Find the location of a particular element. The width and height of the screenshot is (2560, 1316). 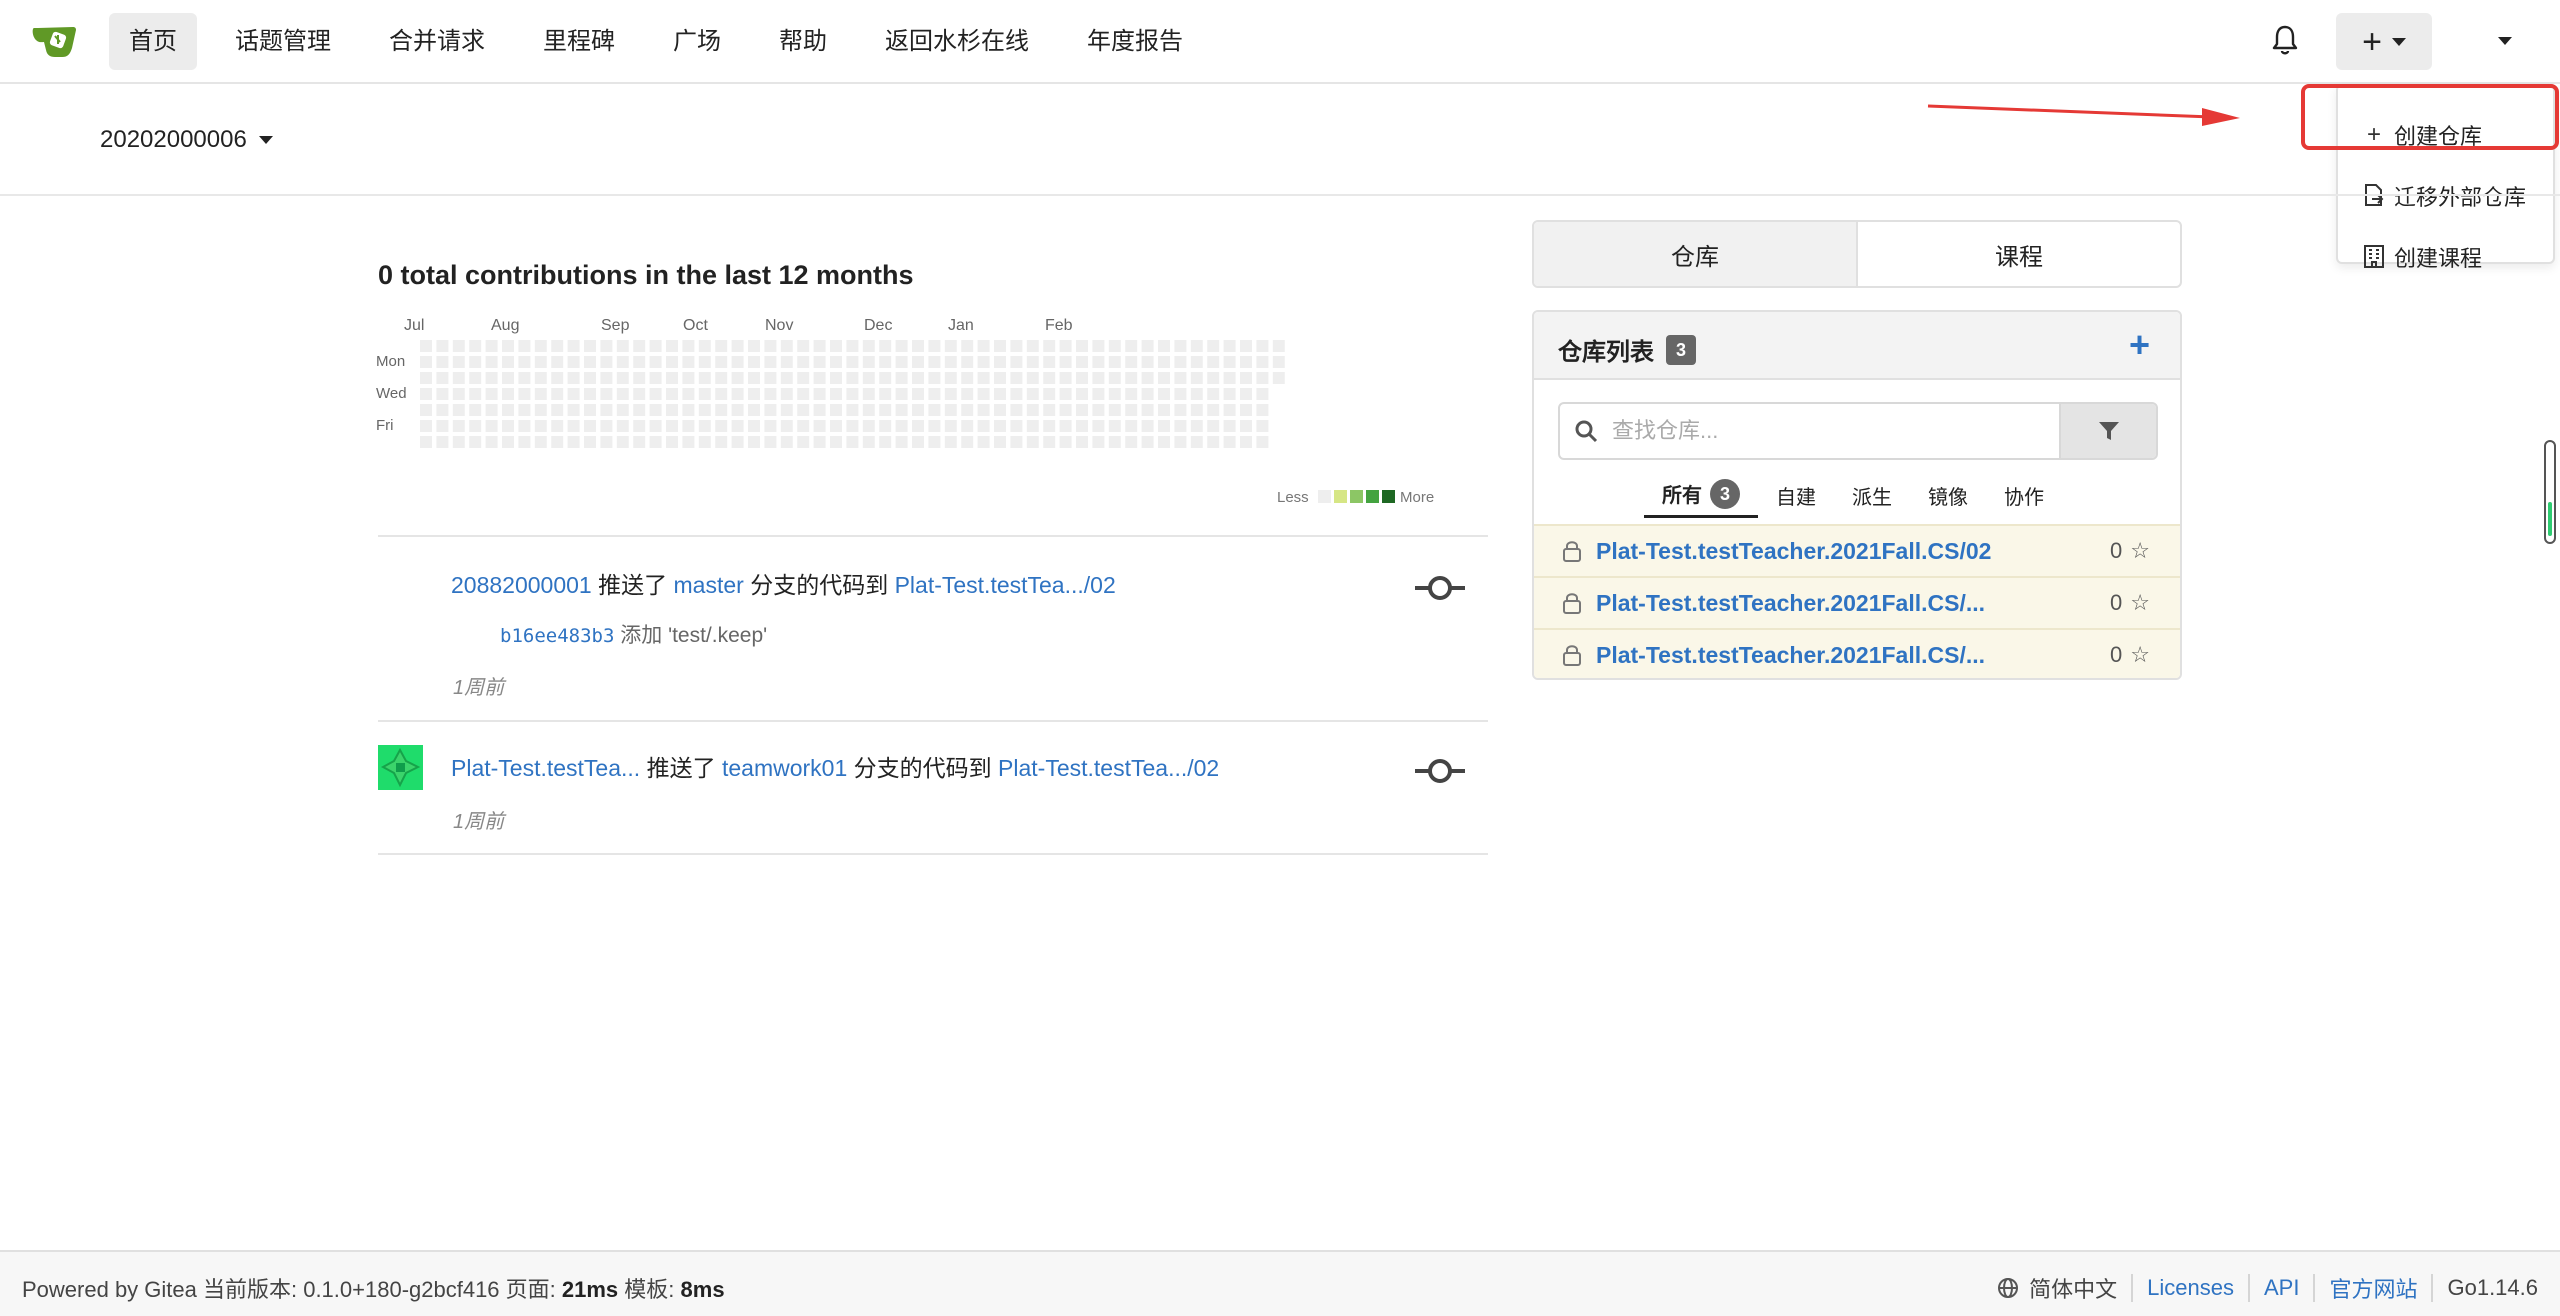

feed-repo-link: Plat-Test.testTea.../02 is located at coordinates (1005, 585).